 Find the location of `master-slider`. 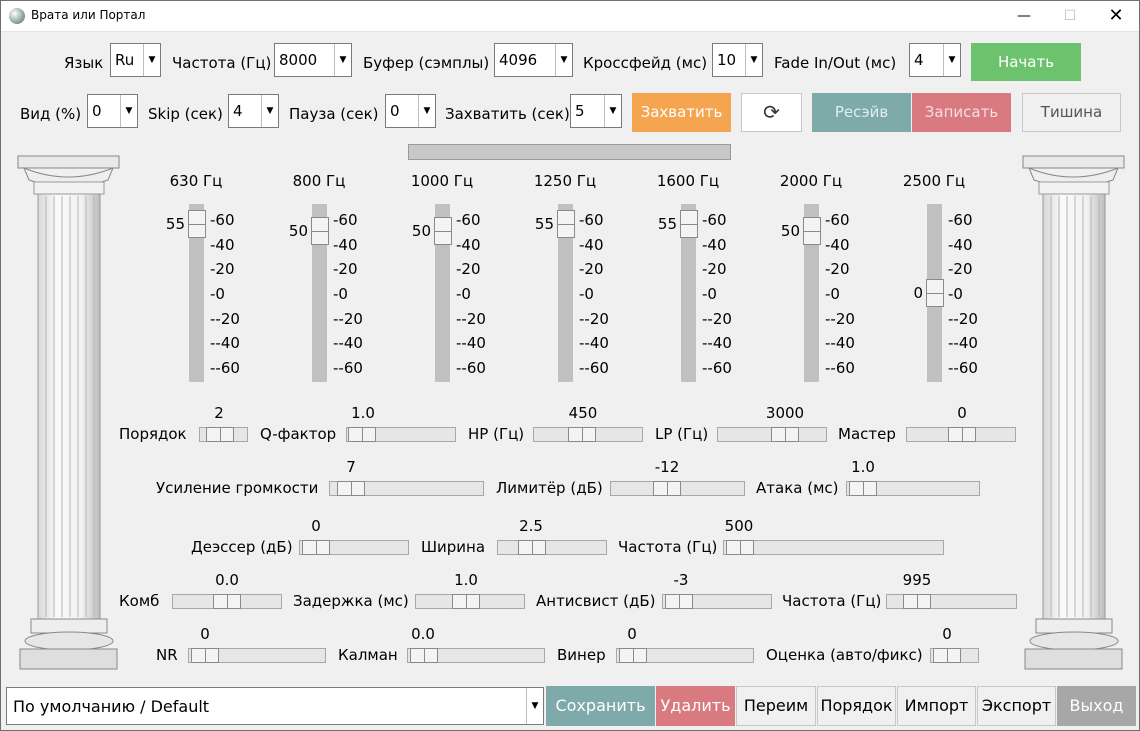

master-slider is located at coordinates (961, 434).